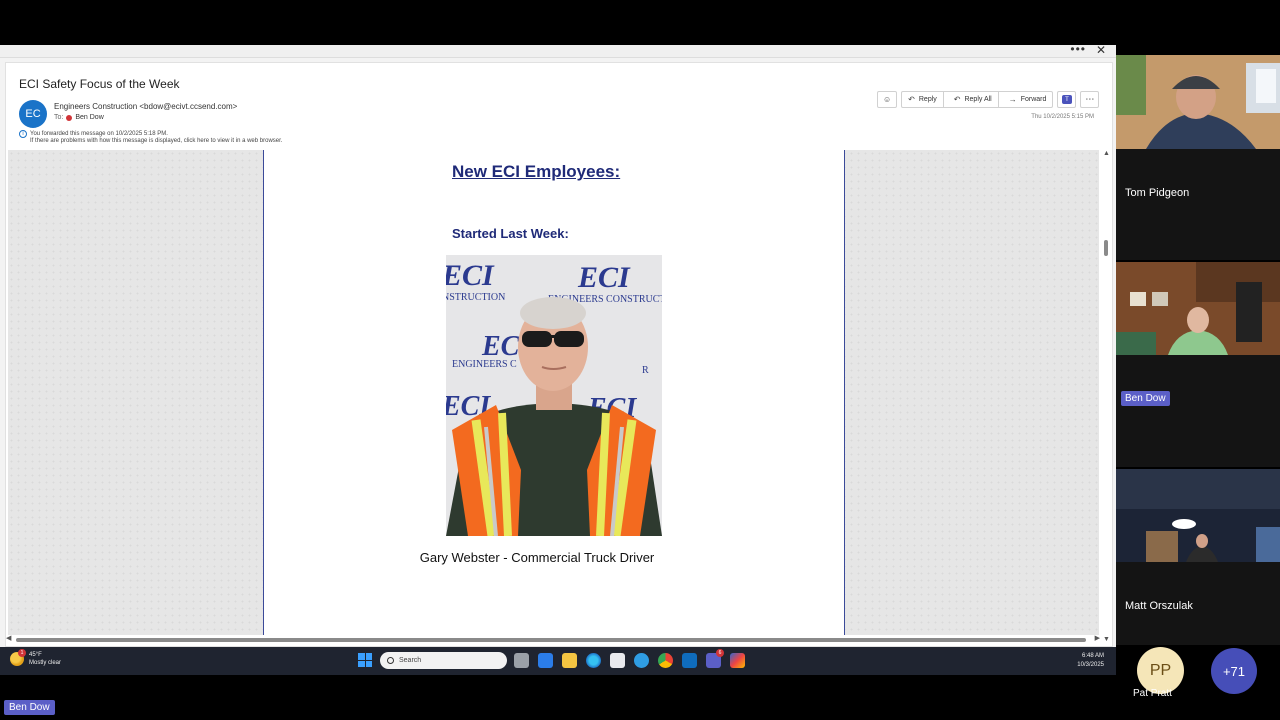  What do you see at coordinates (1145, 398) in the screenshot?
I see `participant-name: Ben Dow` at bounding box center [1145, 398].